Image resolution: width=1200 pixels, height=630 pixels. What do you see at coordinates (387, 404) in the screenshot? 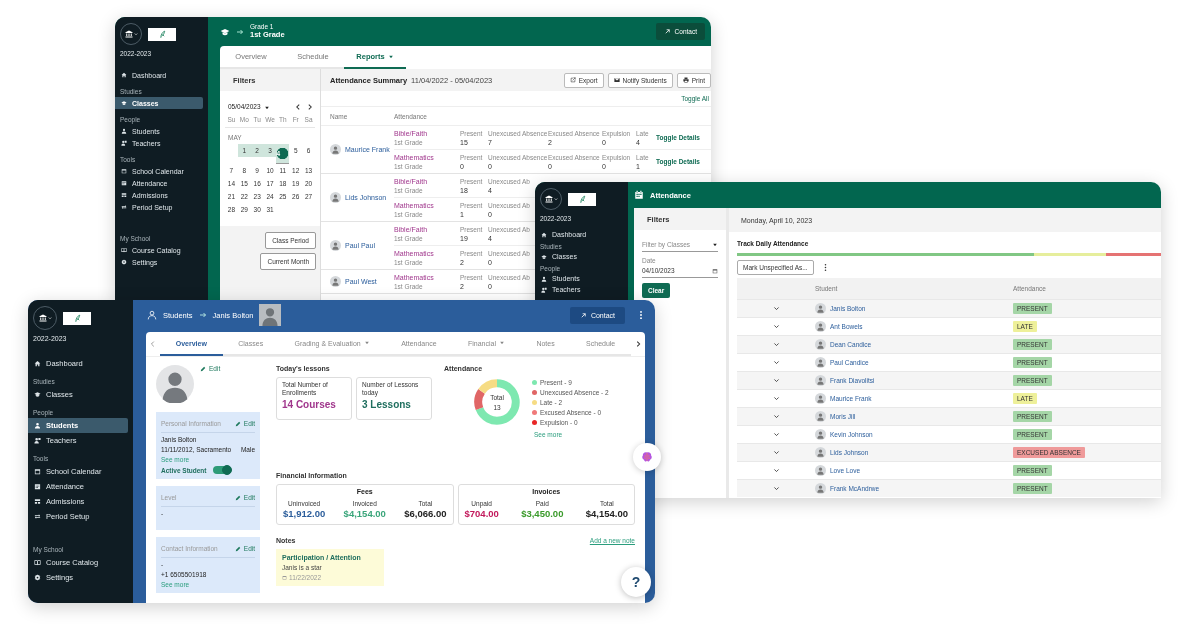
I see `stat-value: 3 Lessons` at bounding box center [387, 404].